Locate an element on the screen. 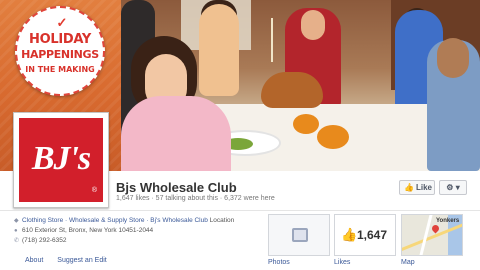 The width and height of the screenshot is (480, 270). phone-line: ✆ (718) 292-6352 is located at coordinates (40, 241).